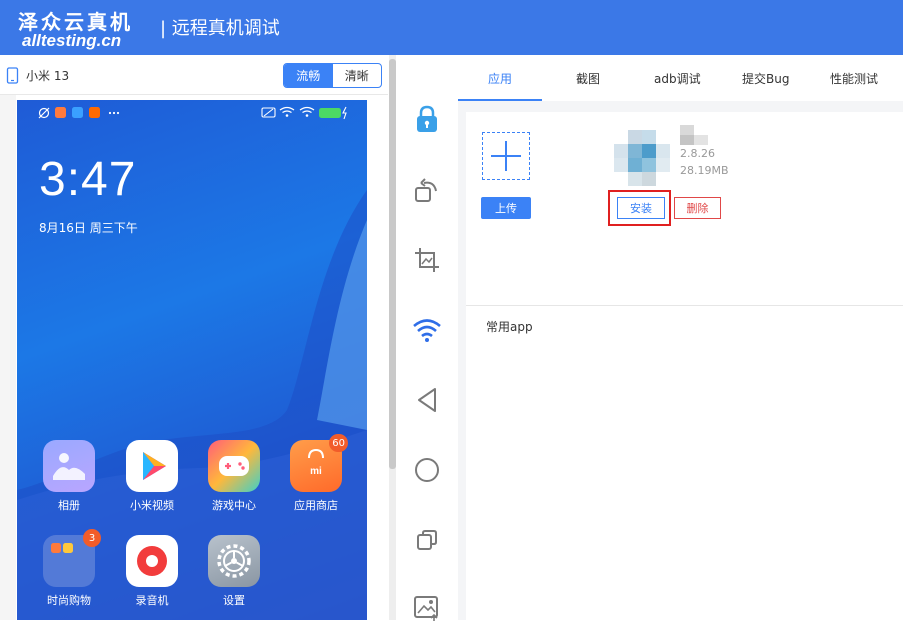 The height and width of the screenshot is (625, 903). I want to click on delete-button: 删除, so click(697, 208).